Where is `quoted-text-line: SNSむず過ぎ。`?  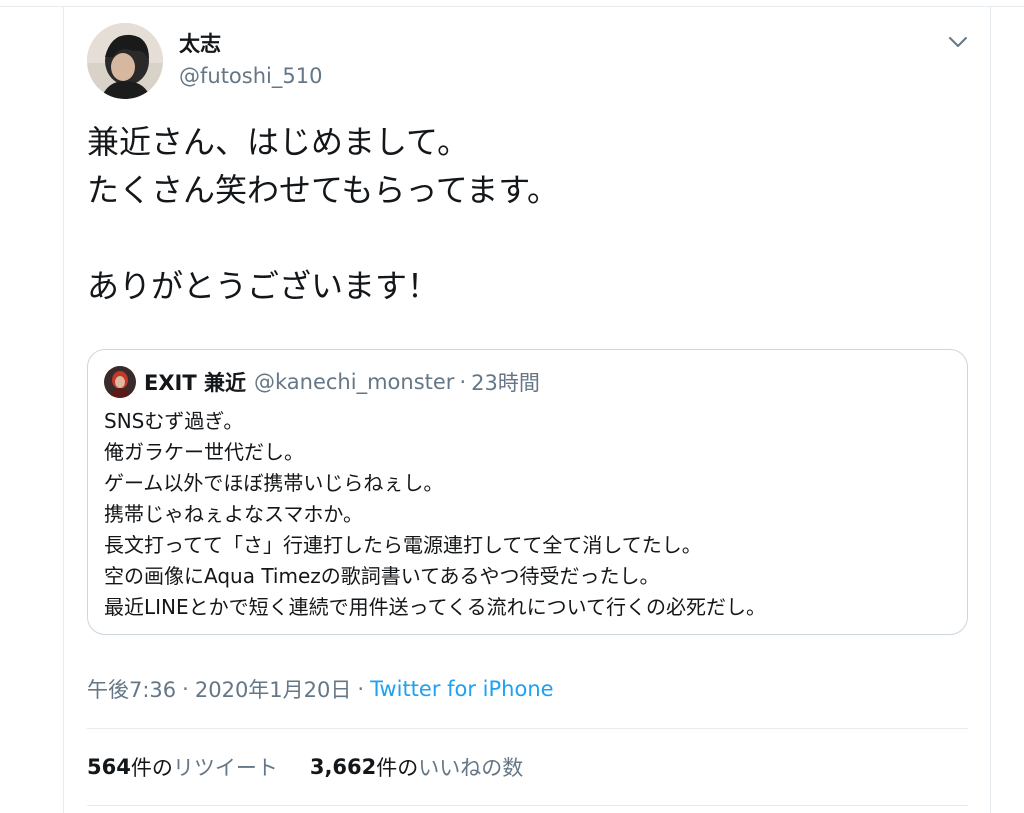
quoted-text-line: SNSむず過ぎ。 is located at coordinates (174, 421).